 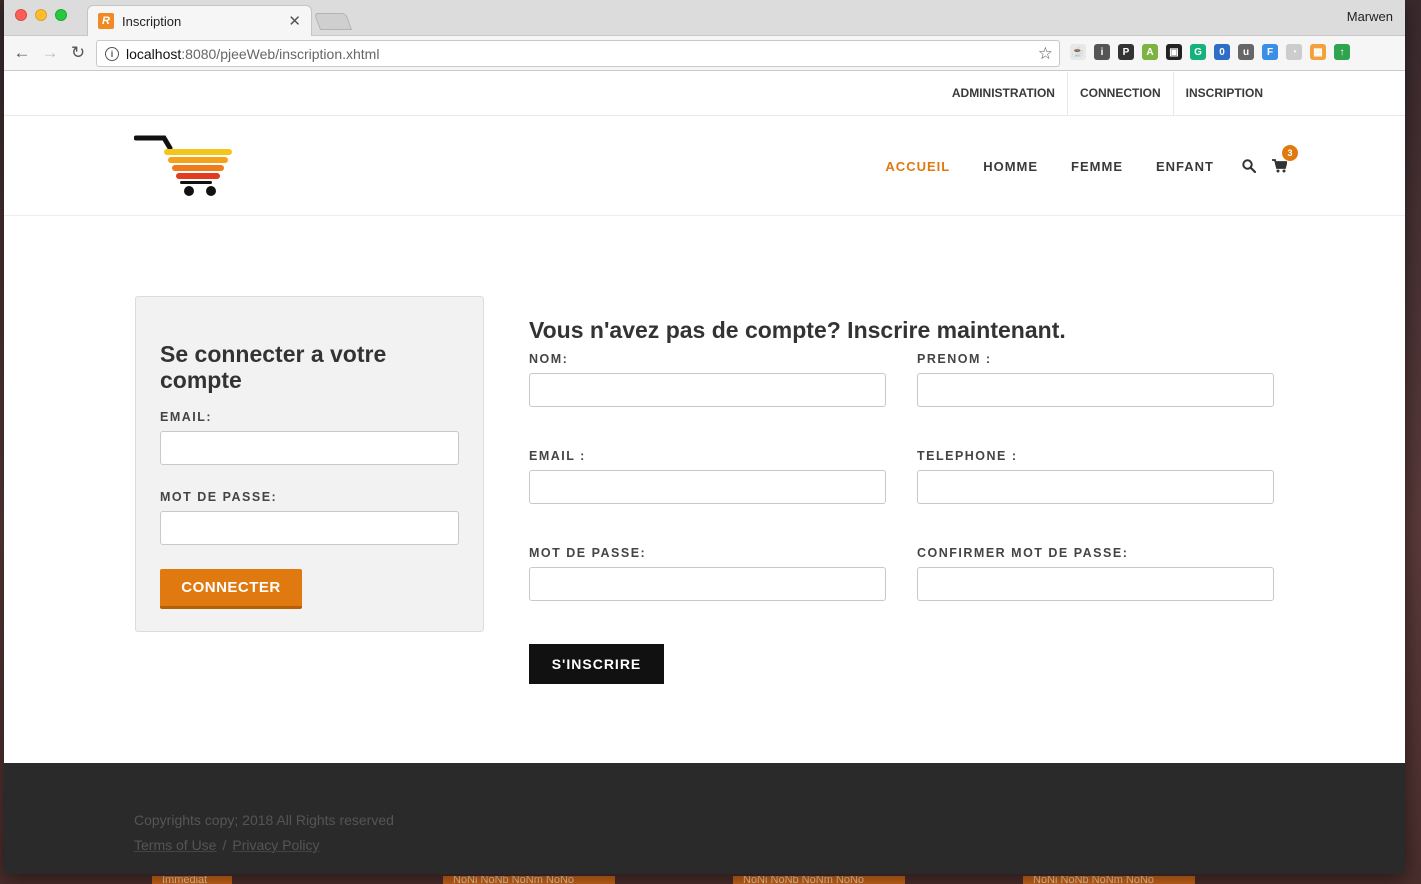 I want to click on underlying-tag-3: NoNi NoNb NoNm NoNo, so click(x=819, y=880).